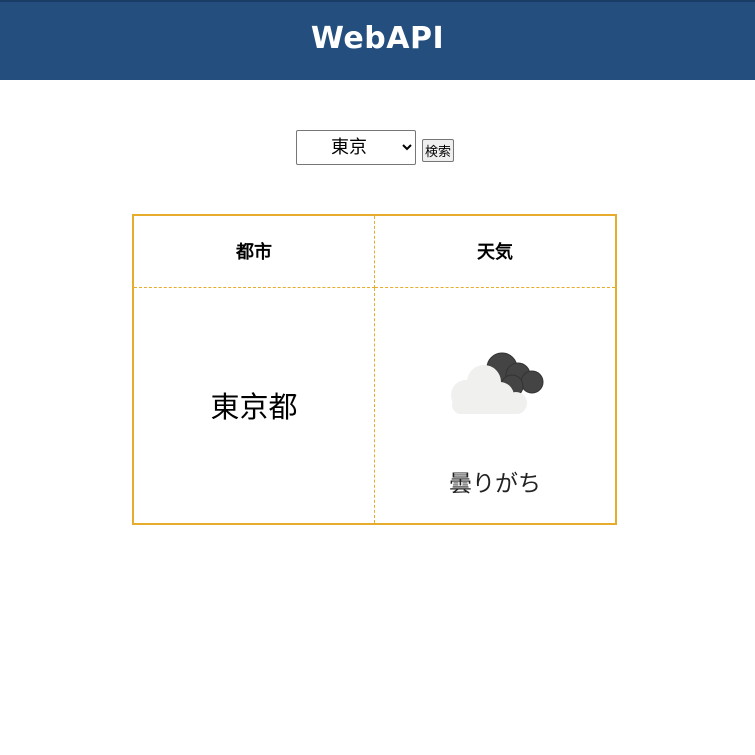  Describe the element at coordinates (497, 383) in the screenshot. I see `cloudy-icon` at that location.